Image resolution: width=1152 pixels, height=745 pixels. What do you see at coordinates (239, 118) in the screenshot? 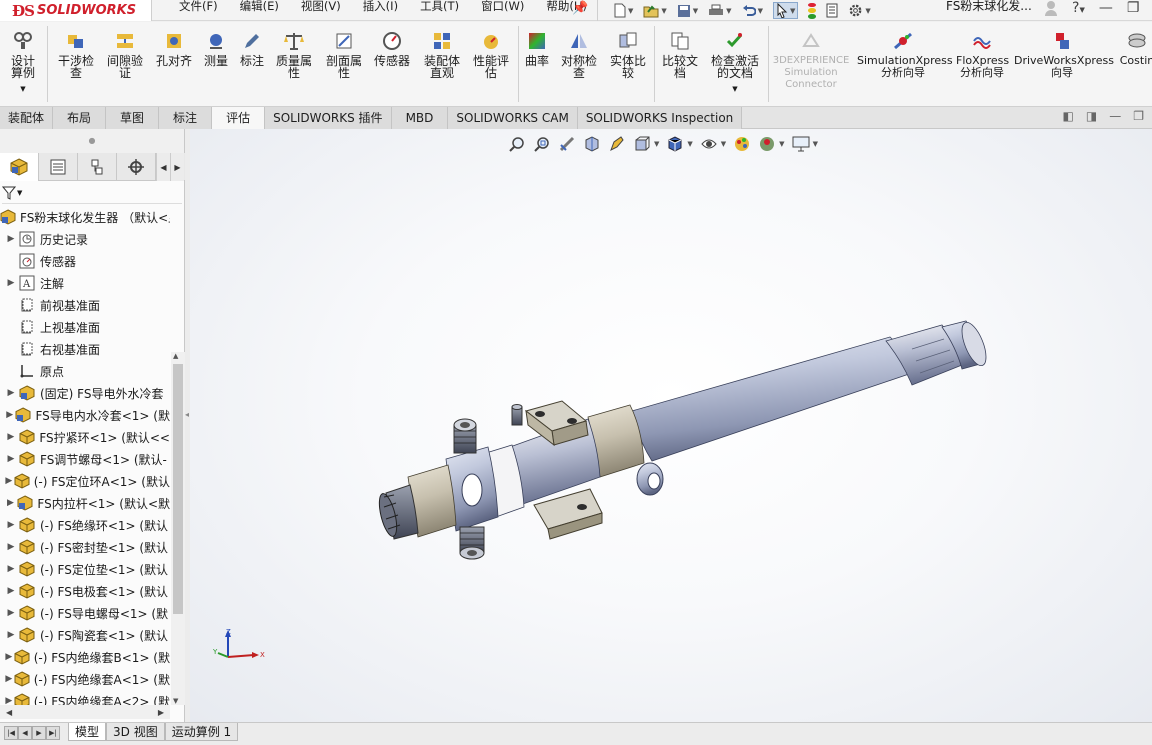
I see `tab-evaluate: 评估` at bounding box center [239, 118].